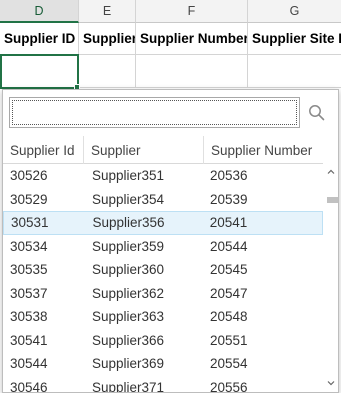 Image resolution: width=341 pixels, height=393 pixels. What do you see at coordinates (128, 176) in the screenshot?
I see `list-item-supplier: Supplier351` at bounding box center [128, 176].